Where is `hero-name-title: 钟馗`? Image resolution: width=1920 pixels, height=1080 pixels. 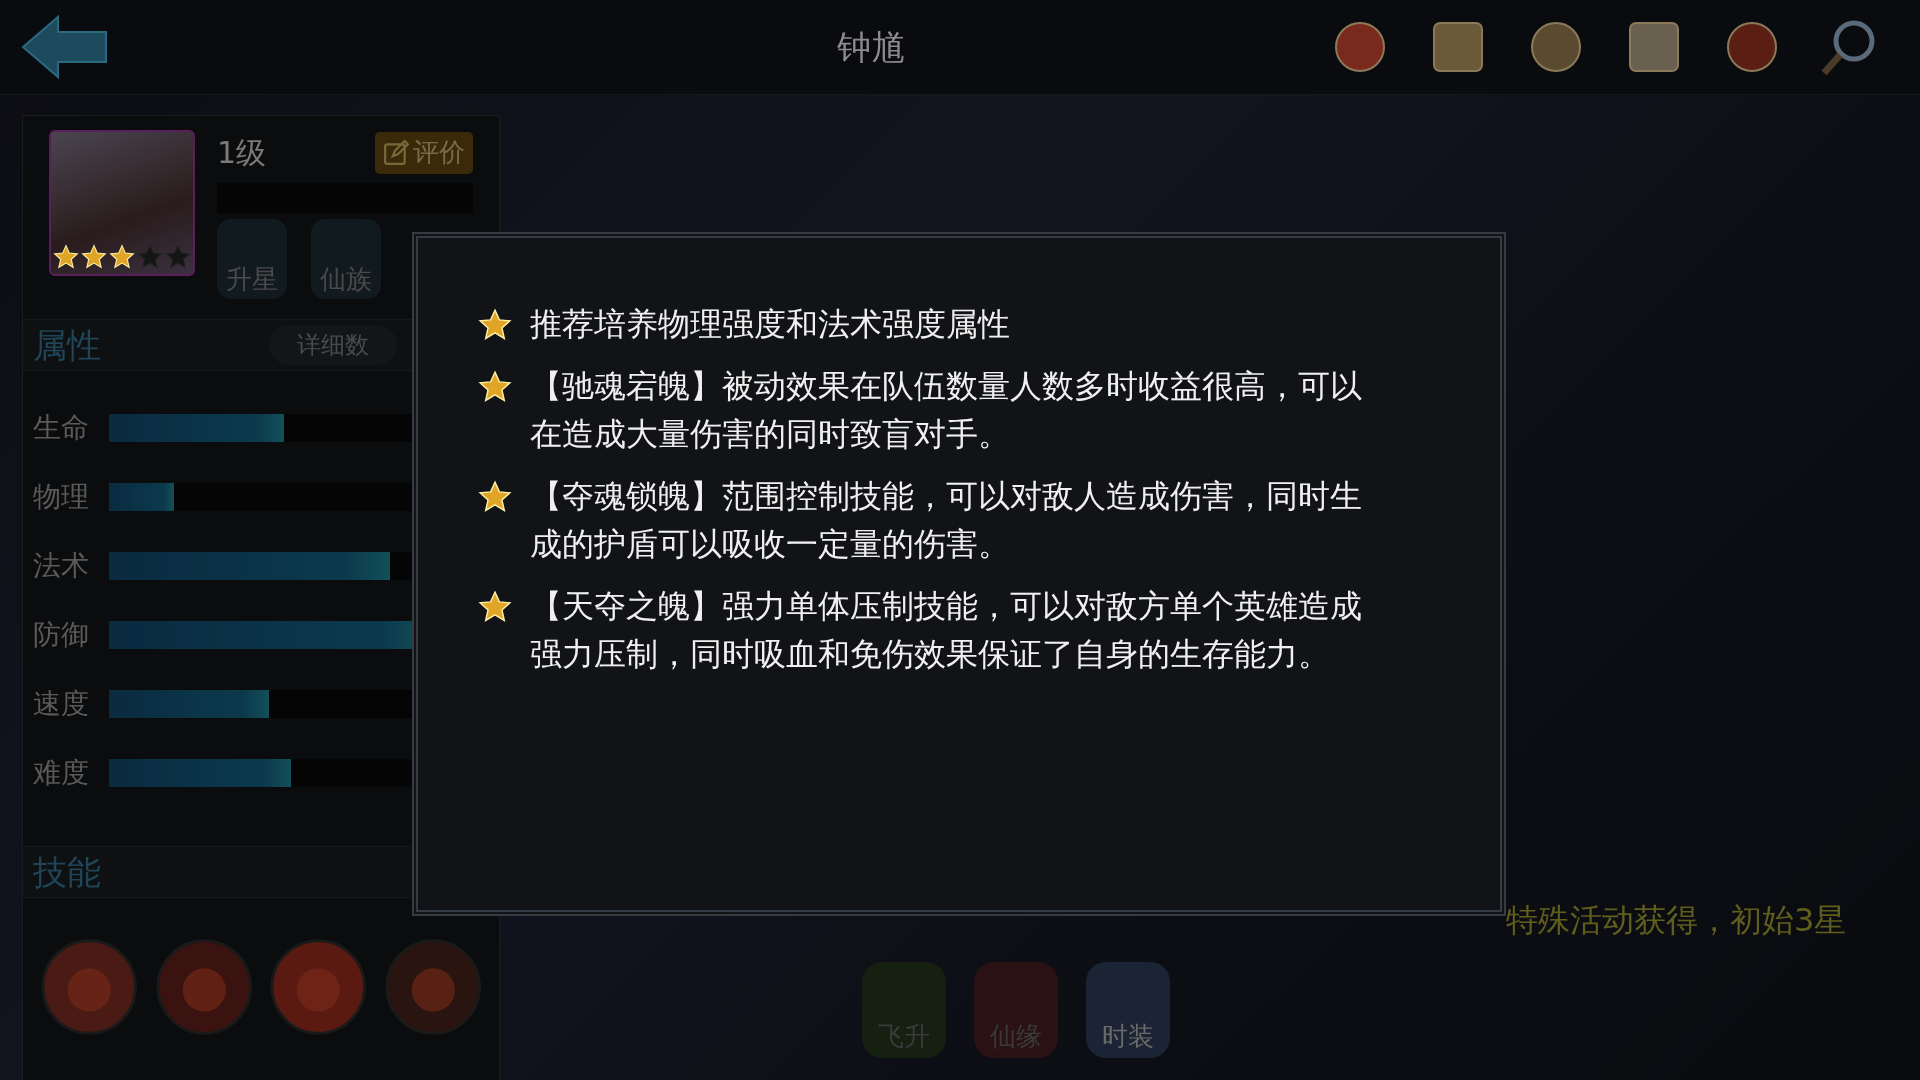
hero-name-title: 钟馗 is located at coordinates (870, 47).